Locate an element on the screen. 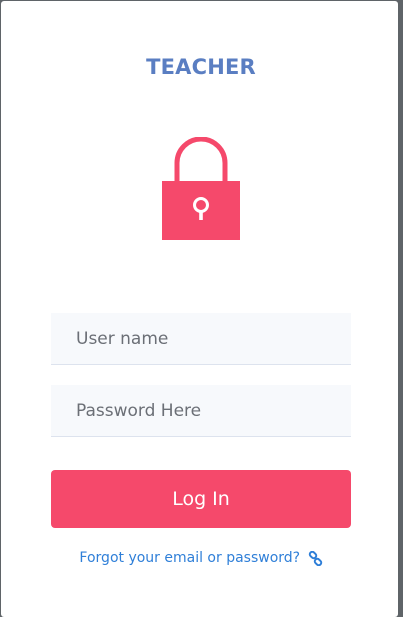 This screenshot has width=403, height=617. password-input is located at coordinates (201, 411).